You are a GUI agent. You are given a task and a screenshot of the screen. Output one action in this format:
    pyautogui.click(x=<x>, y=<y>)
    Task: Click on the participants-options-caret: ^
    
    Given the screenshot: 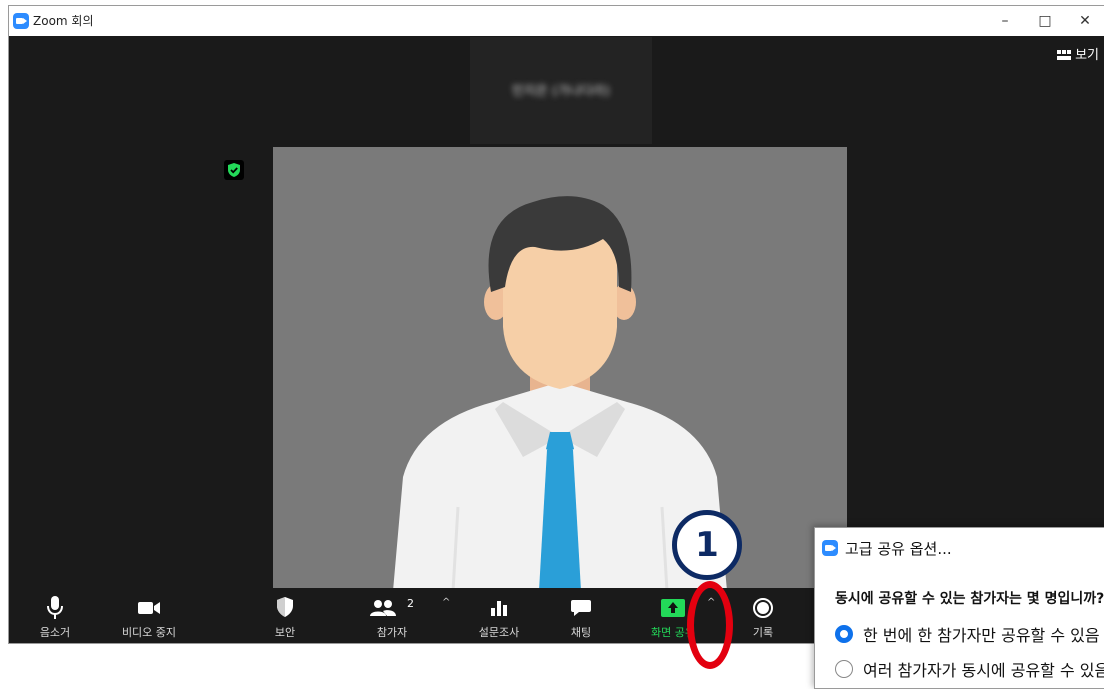 What is the action you would take?
    pyautogui.click(x=446, y=602)
    